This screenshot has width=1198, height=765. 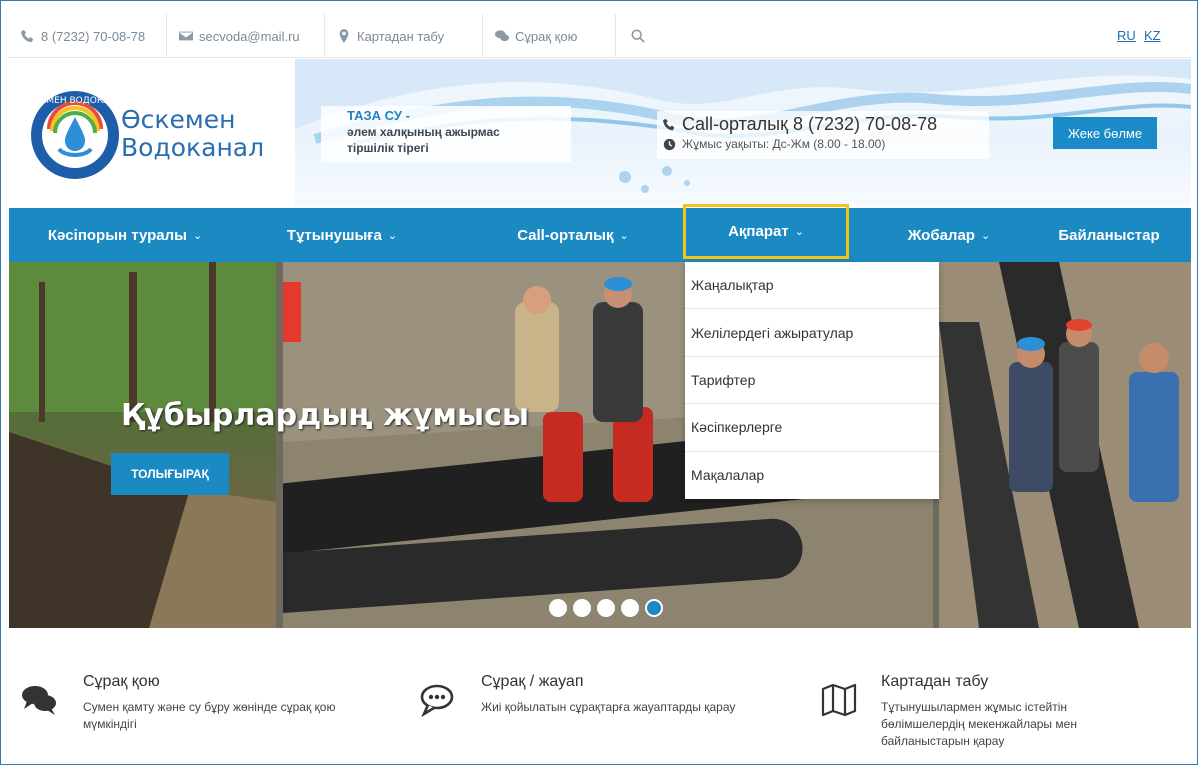 I want to click on dropdown-item-outages: Желілердегі ажыратулар, so click(x=812, y=333).